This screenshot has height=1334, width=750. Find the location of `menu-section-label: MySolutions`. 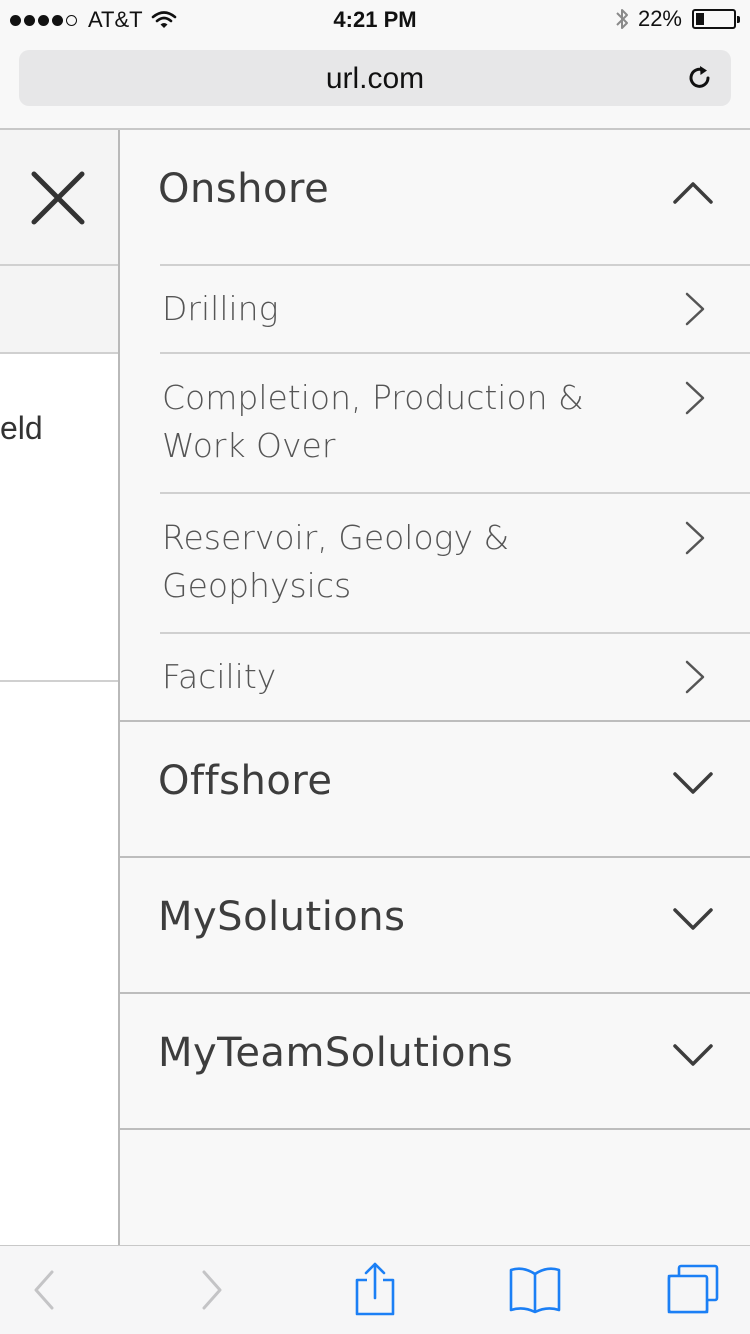

menu-section-label: MySolutions is located at coordinates (282, 917).